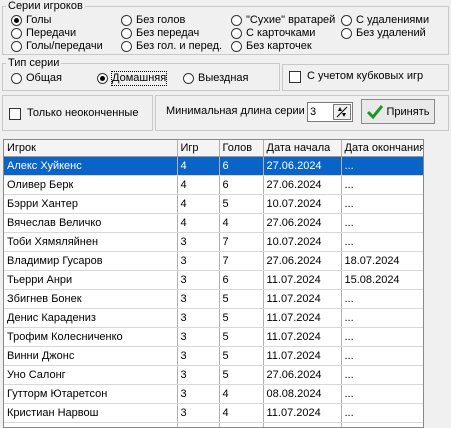 The image size is (451, 428). Describe the element at coordinates (45, 6) in the screenshot. I see `series-group-legend: Серии игроков` at that location.